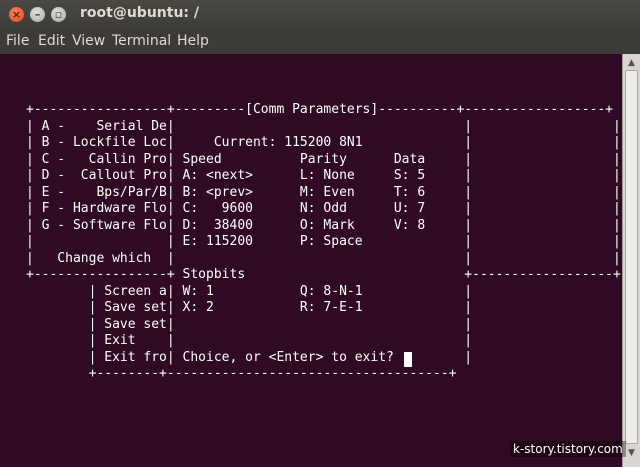 The width and height of the screenshot is (640, 467). Describe the element at coordinates (323, 258) in the screenshot. I see `terminal-line: | Change which | | |` at that location.